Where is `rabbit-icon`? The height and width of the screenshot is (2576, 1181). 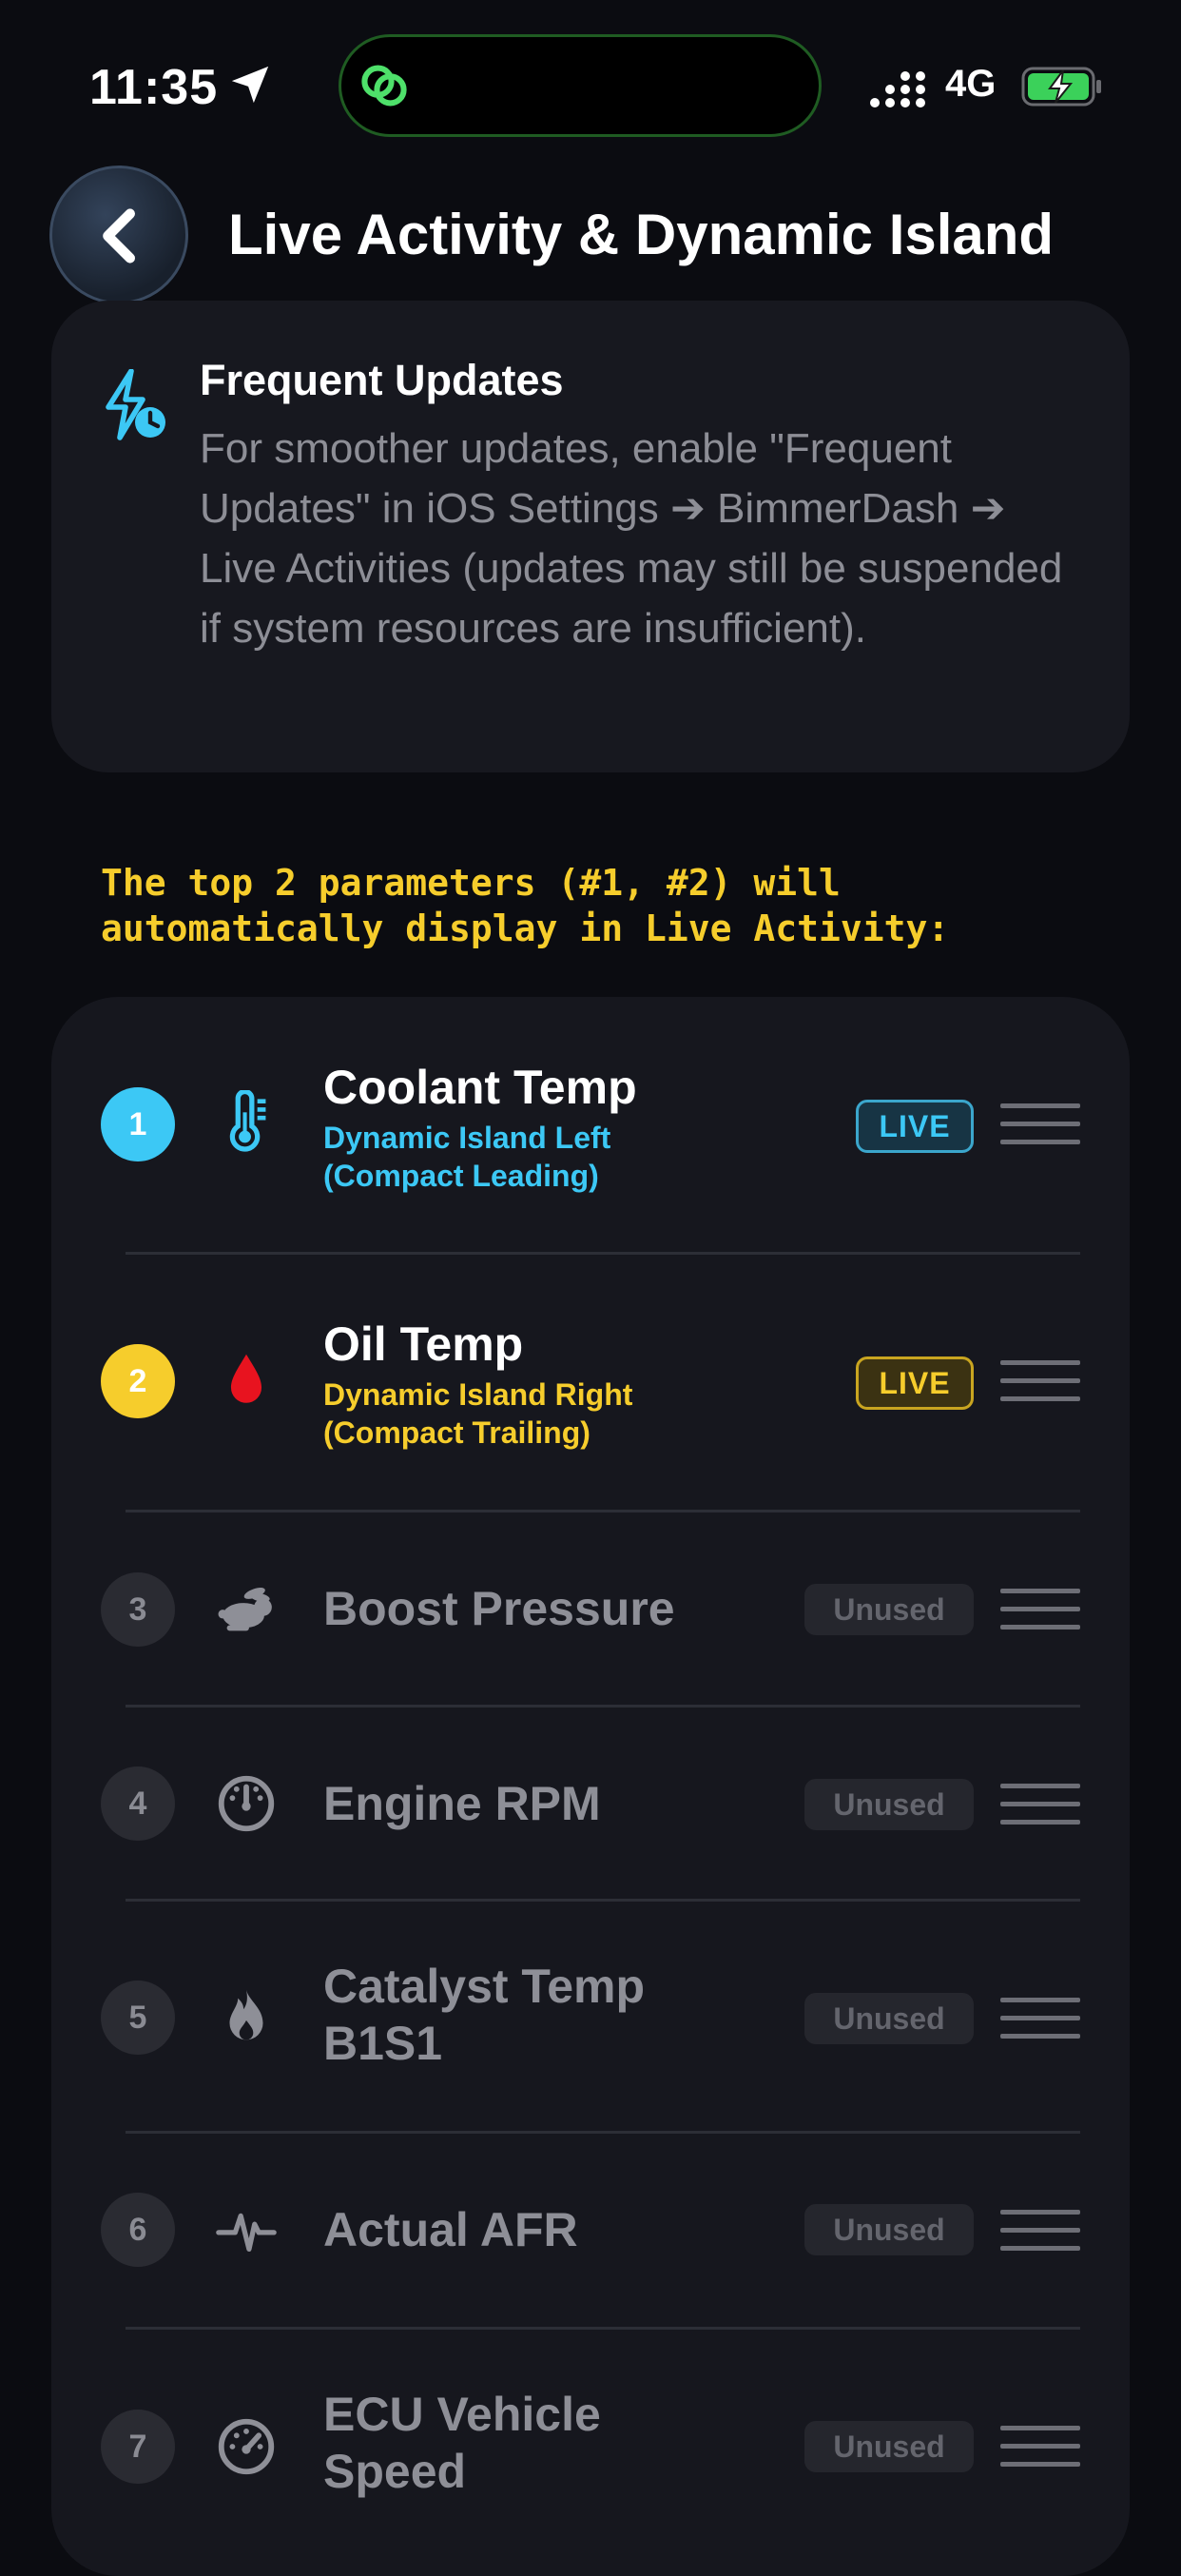
rabbit-icon is located at coordinates (245, 1609).